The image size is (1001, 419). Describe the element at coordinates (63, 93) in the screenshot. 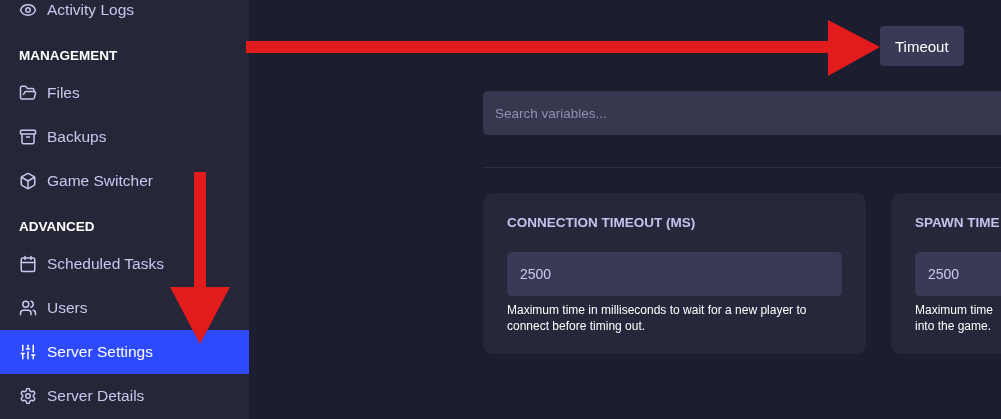

I see `sidebar-item-label: Files` at that location.